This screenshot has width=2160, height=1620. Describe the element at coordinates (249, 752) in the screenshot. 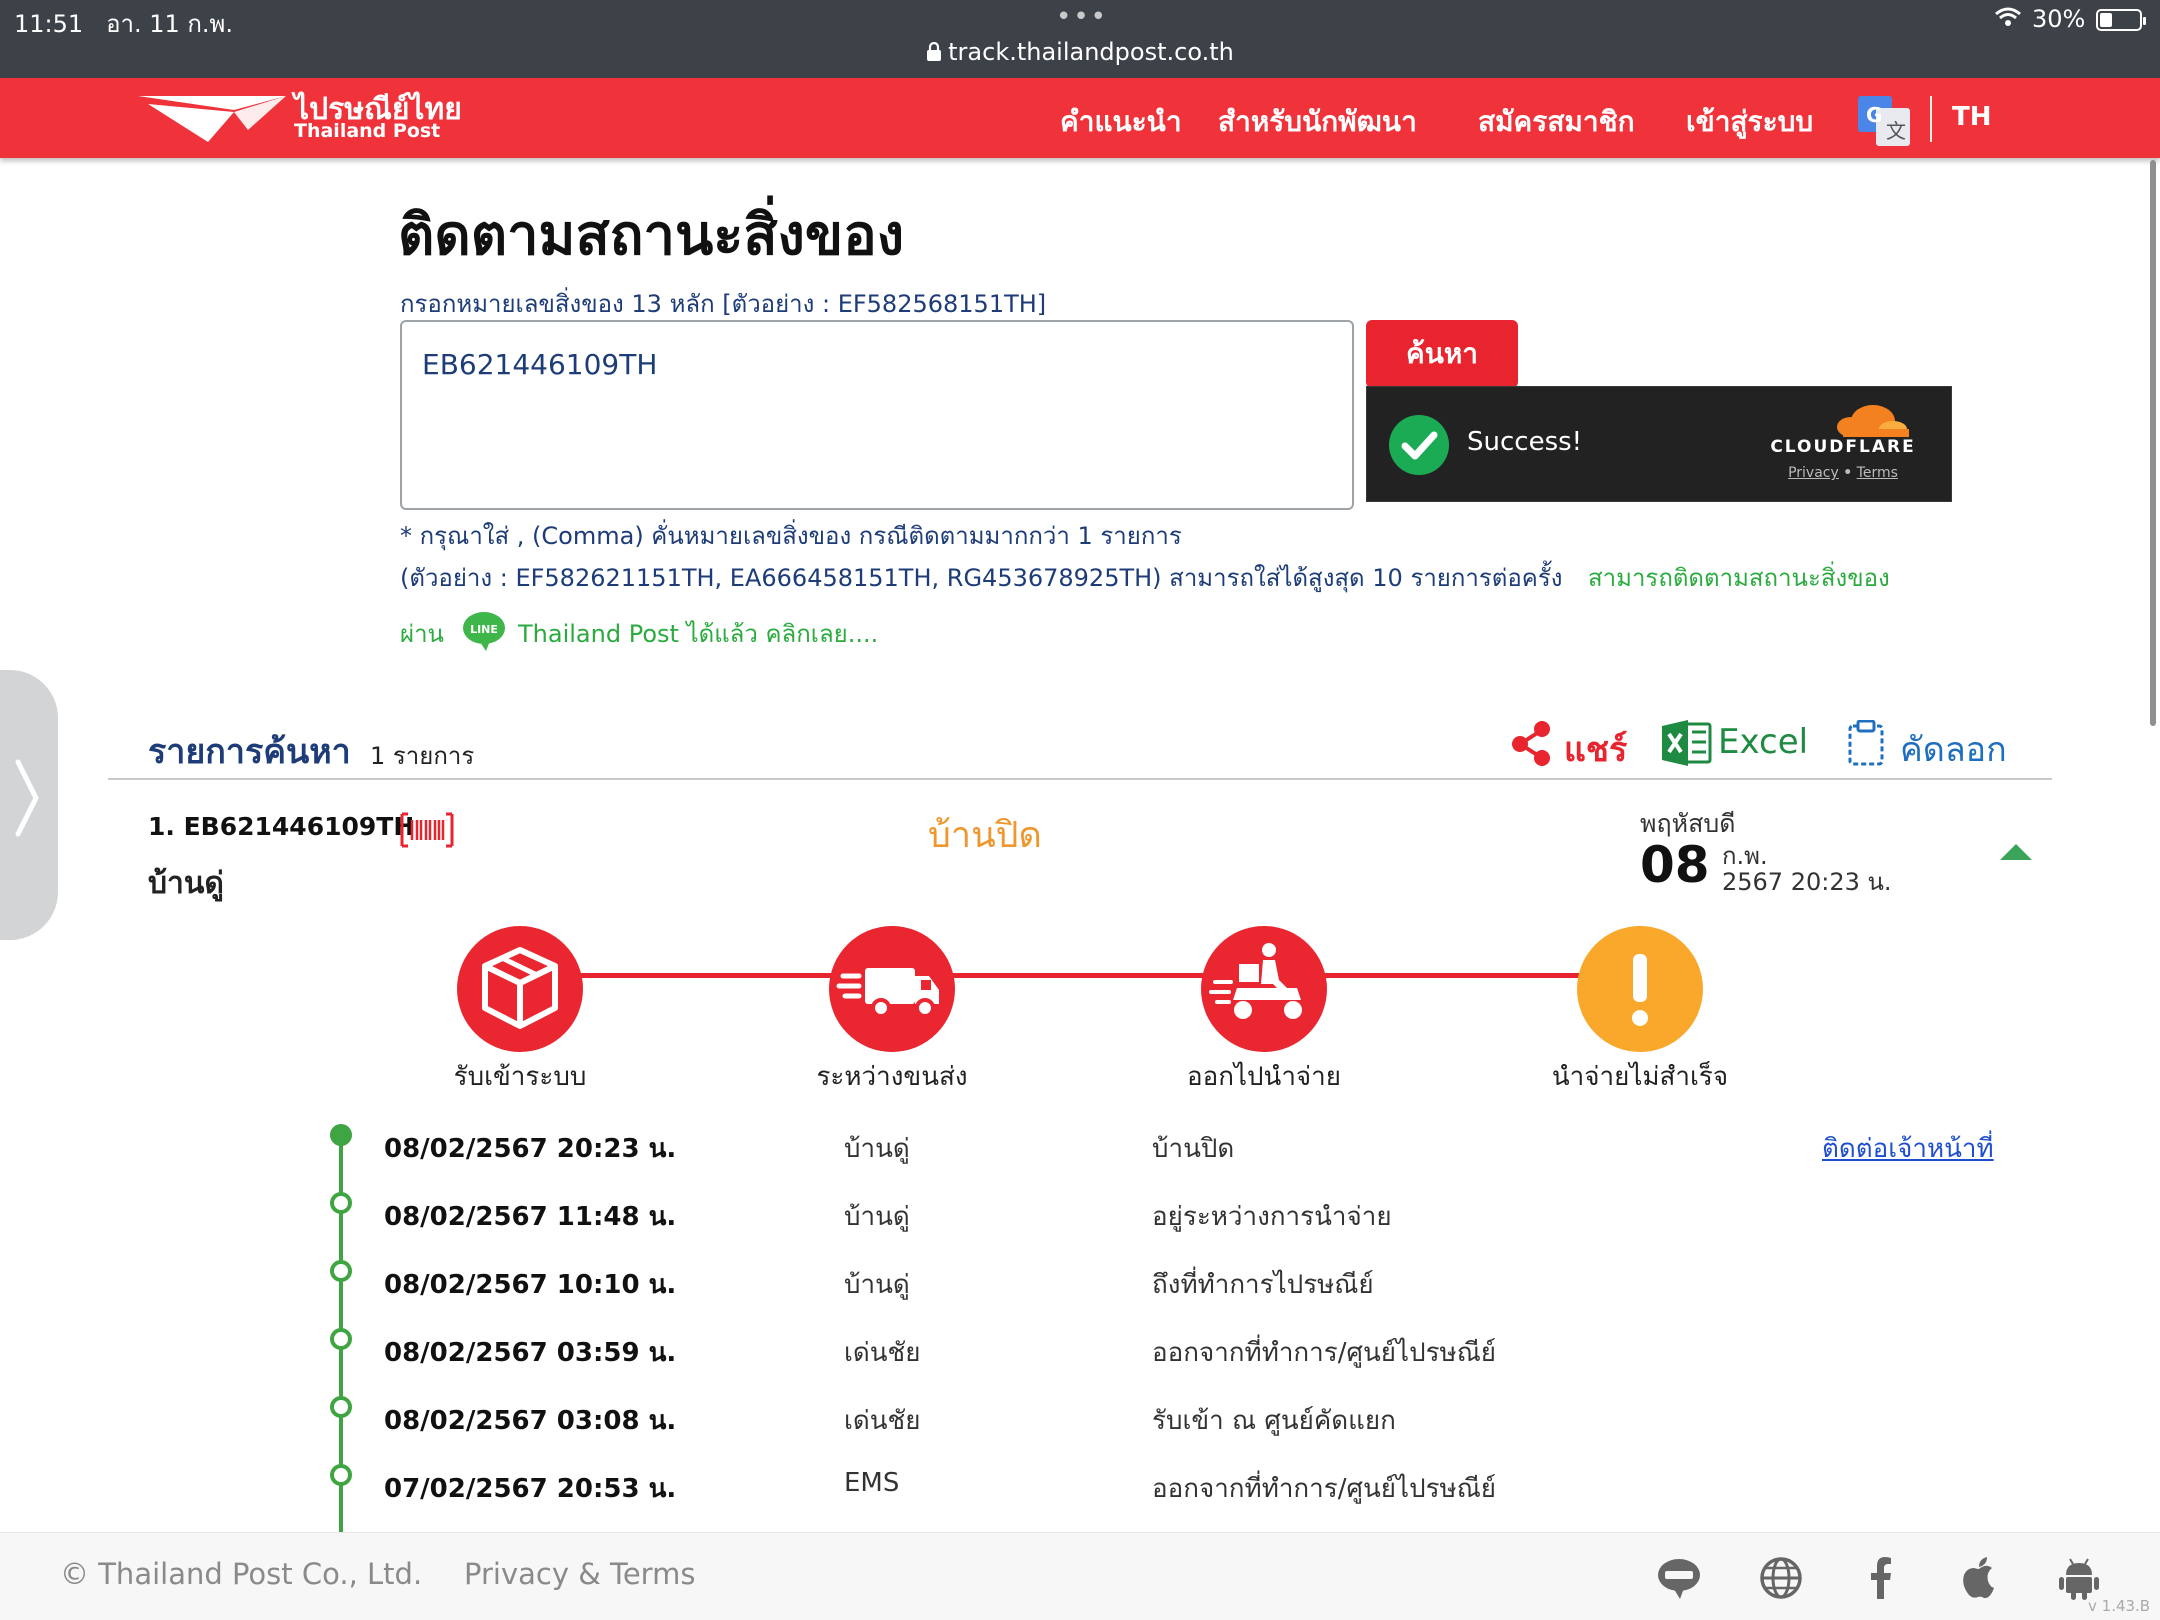

I see `results-title: รายการค้นหา` at that location.